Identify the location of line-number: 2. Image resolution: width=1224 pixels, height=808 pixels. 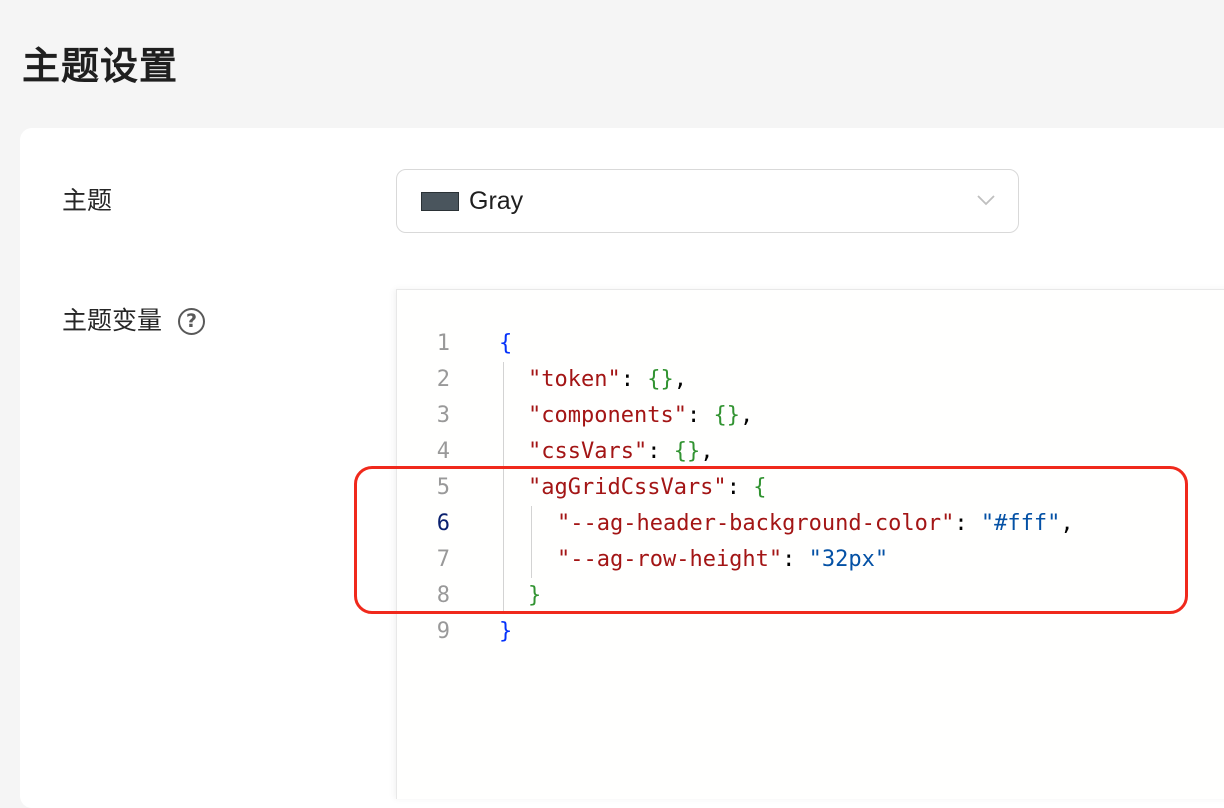
(443, 379).